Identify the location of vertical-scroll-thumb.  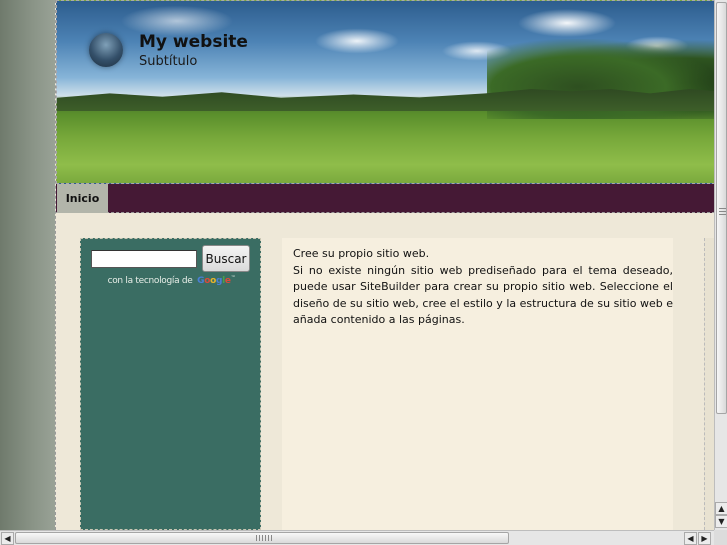
(721, 208).